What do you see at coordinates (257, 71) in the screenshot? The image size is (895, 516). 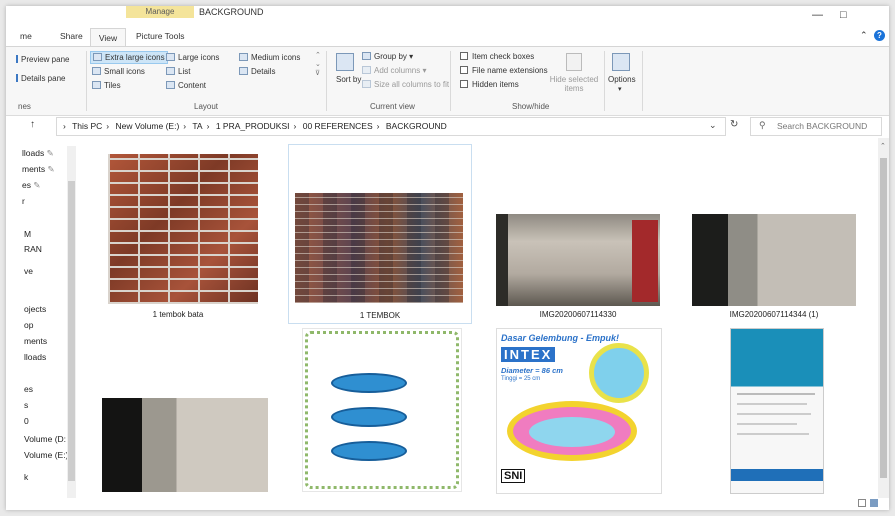 I see `details-option: Details` at bounding box center [257, 71].